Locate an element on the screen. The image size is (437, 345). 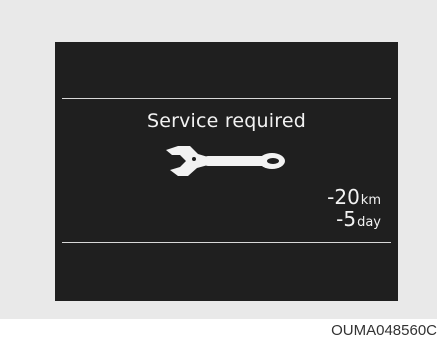
days-value: -5 is located at coordinates (346, 219).